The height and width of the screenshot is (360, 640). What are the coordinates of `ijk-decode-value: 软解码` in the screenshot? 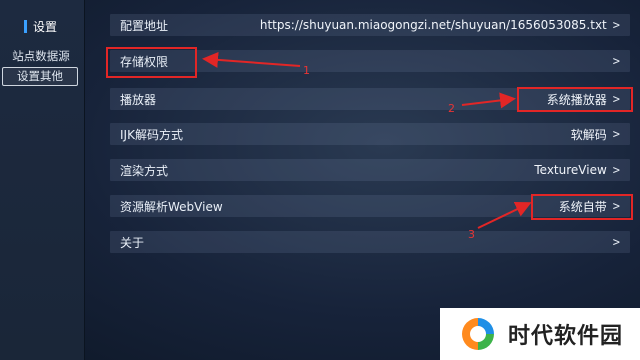 It's located at (588, 134).